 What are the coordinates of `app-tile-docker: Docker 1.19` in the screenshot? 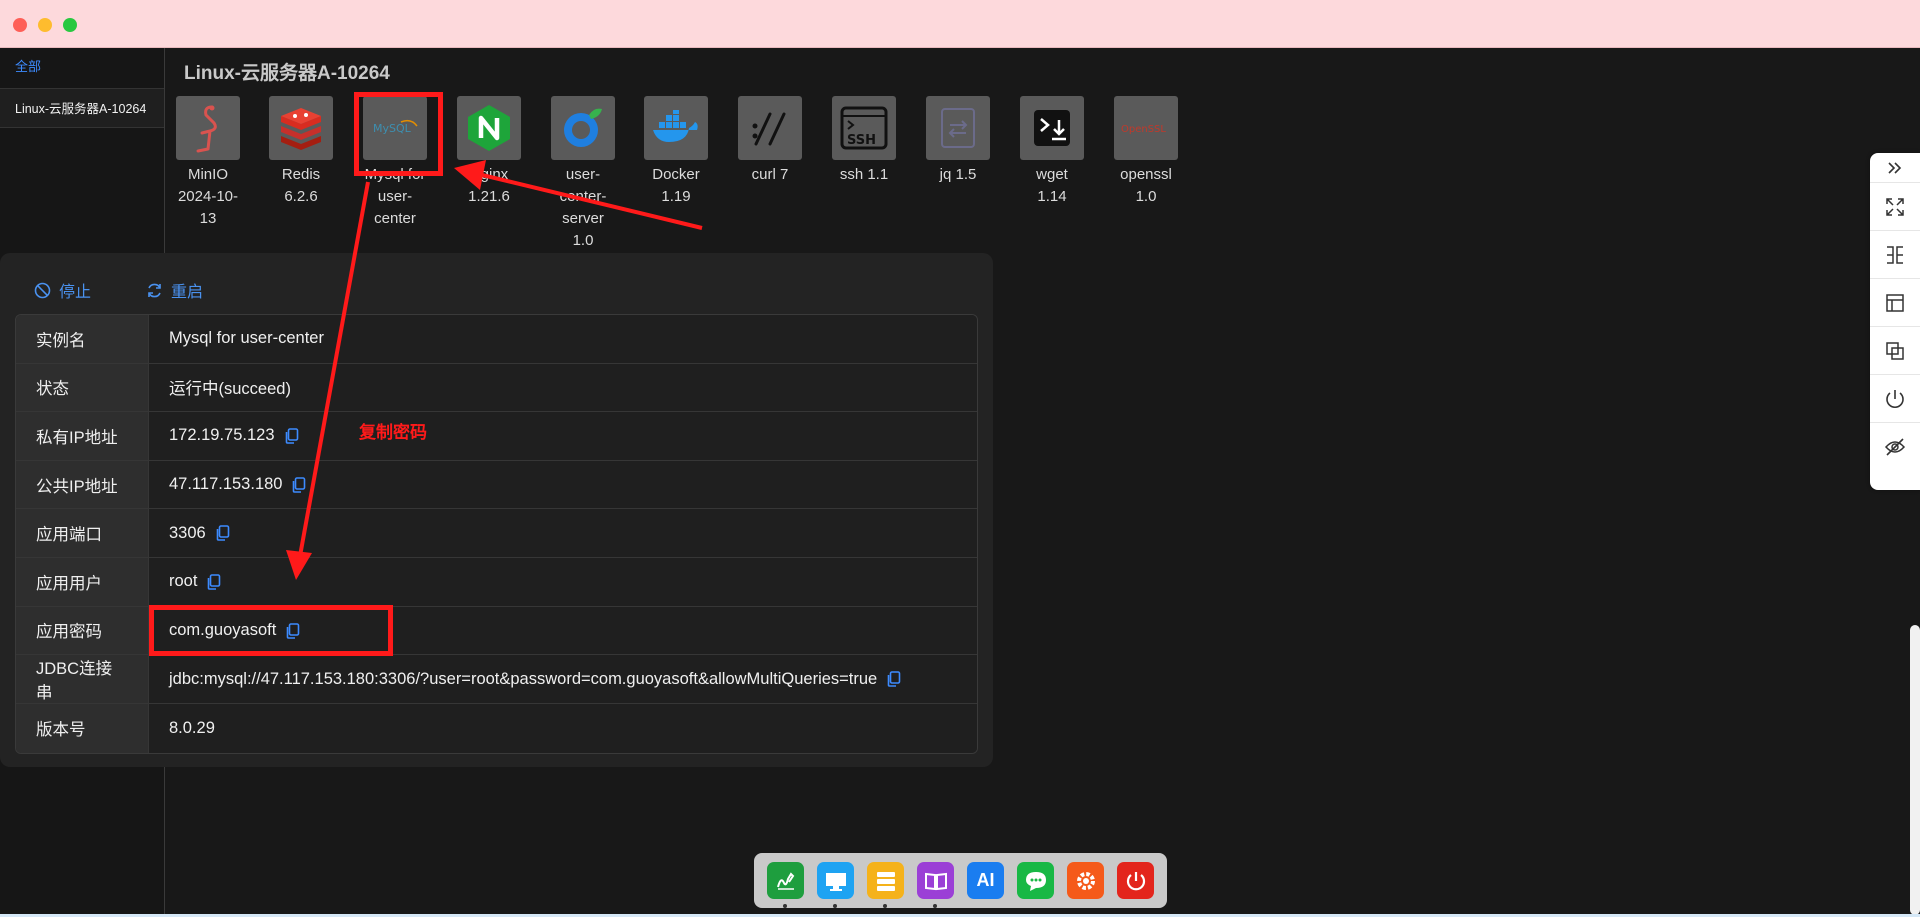 It's located at (676, 152).